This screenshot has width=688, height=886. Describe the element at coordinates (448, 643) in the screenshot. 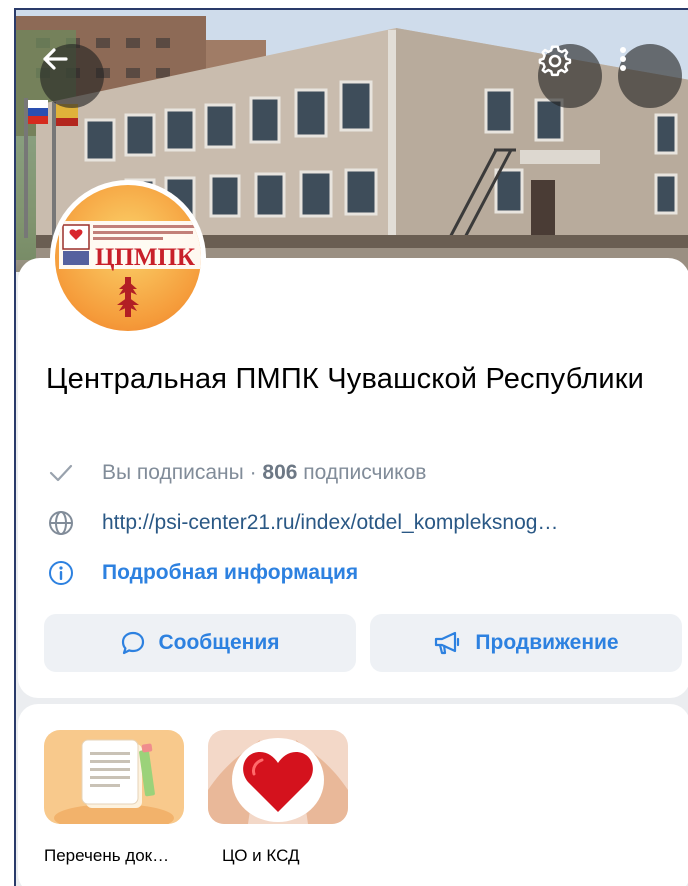

I see `megaphone-icon` at that location.